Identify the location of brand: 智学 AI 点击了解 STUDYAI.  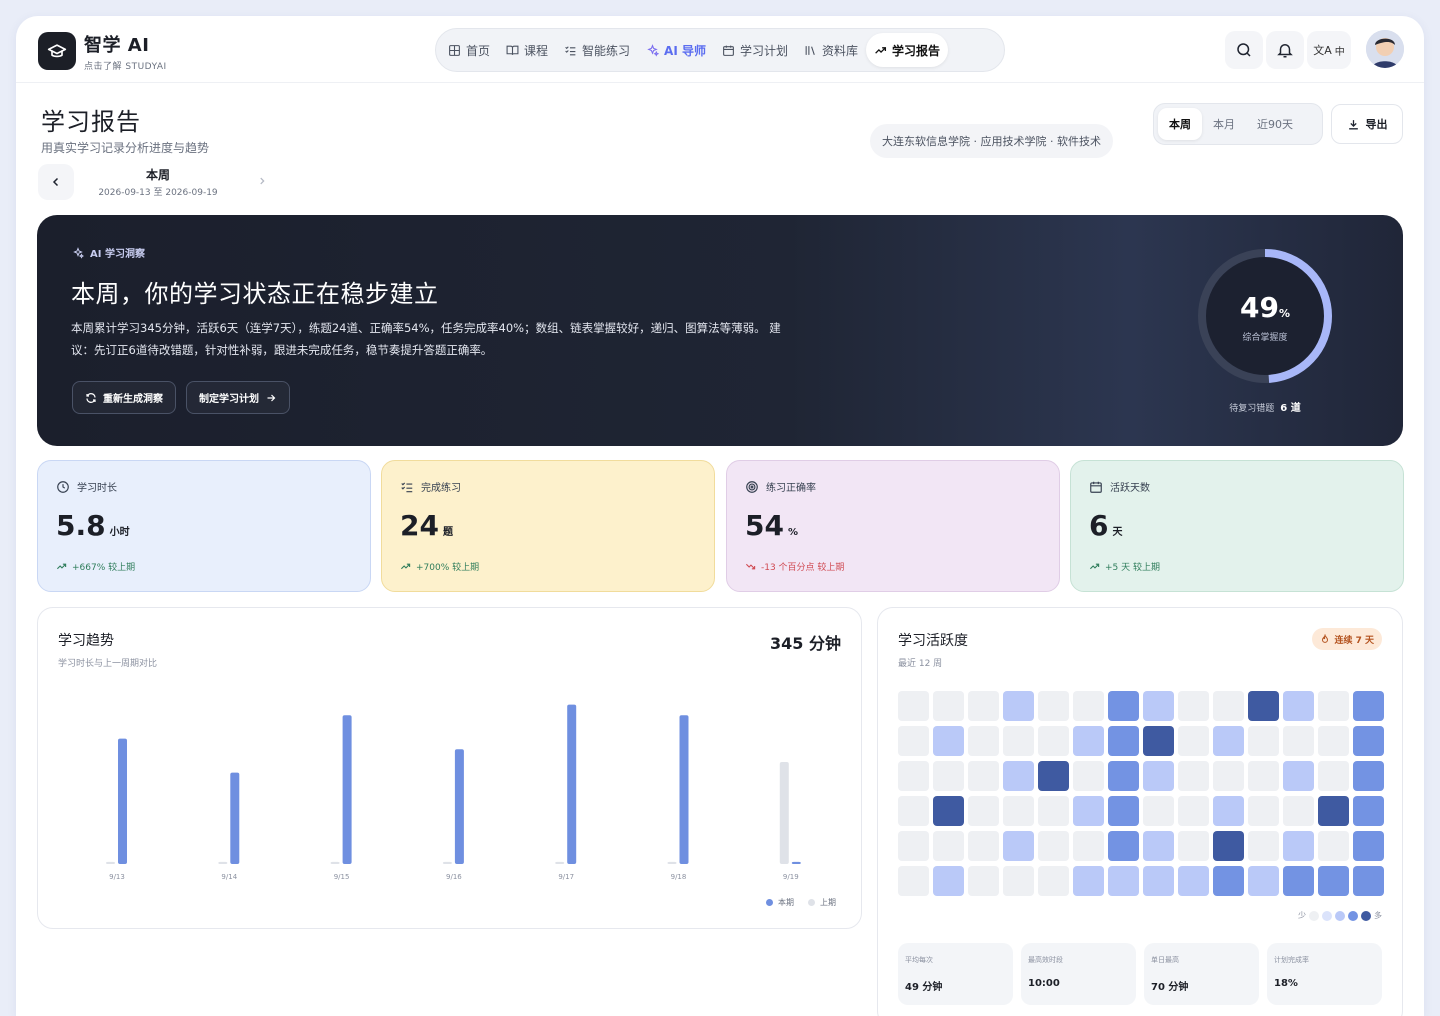
(125, 51).